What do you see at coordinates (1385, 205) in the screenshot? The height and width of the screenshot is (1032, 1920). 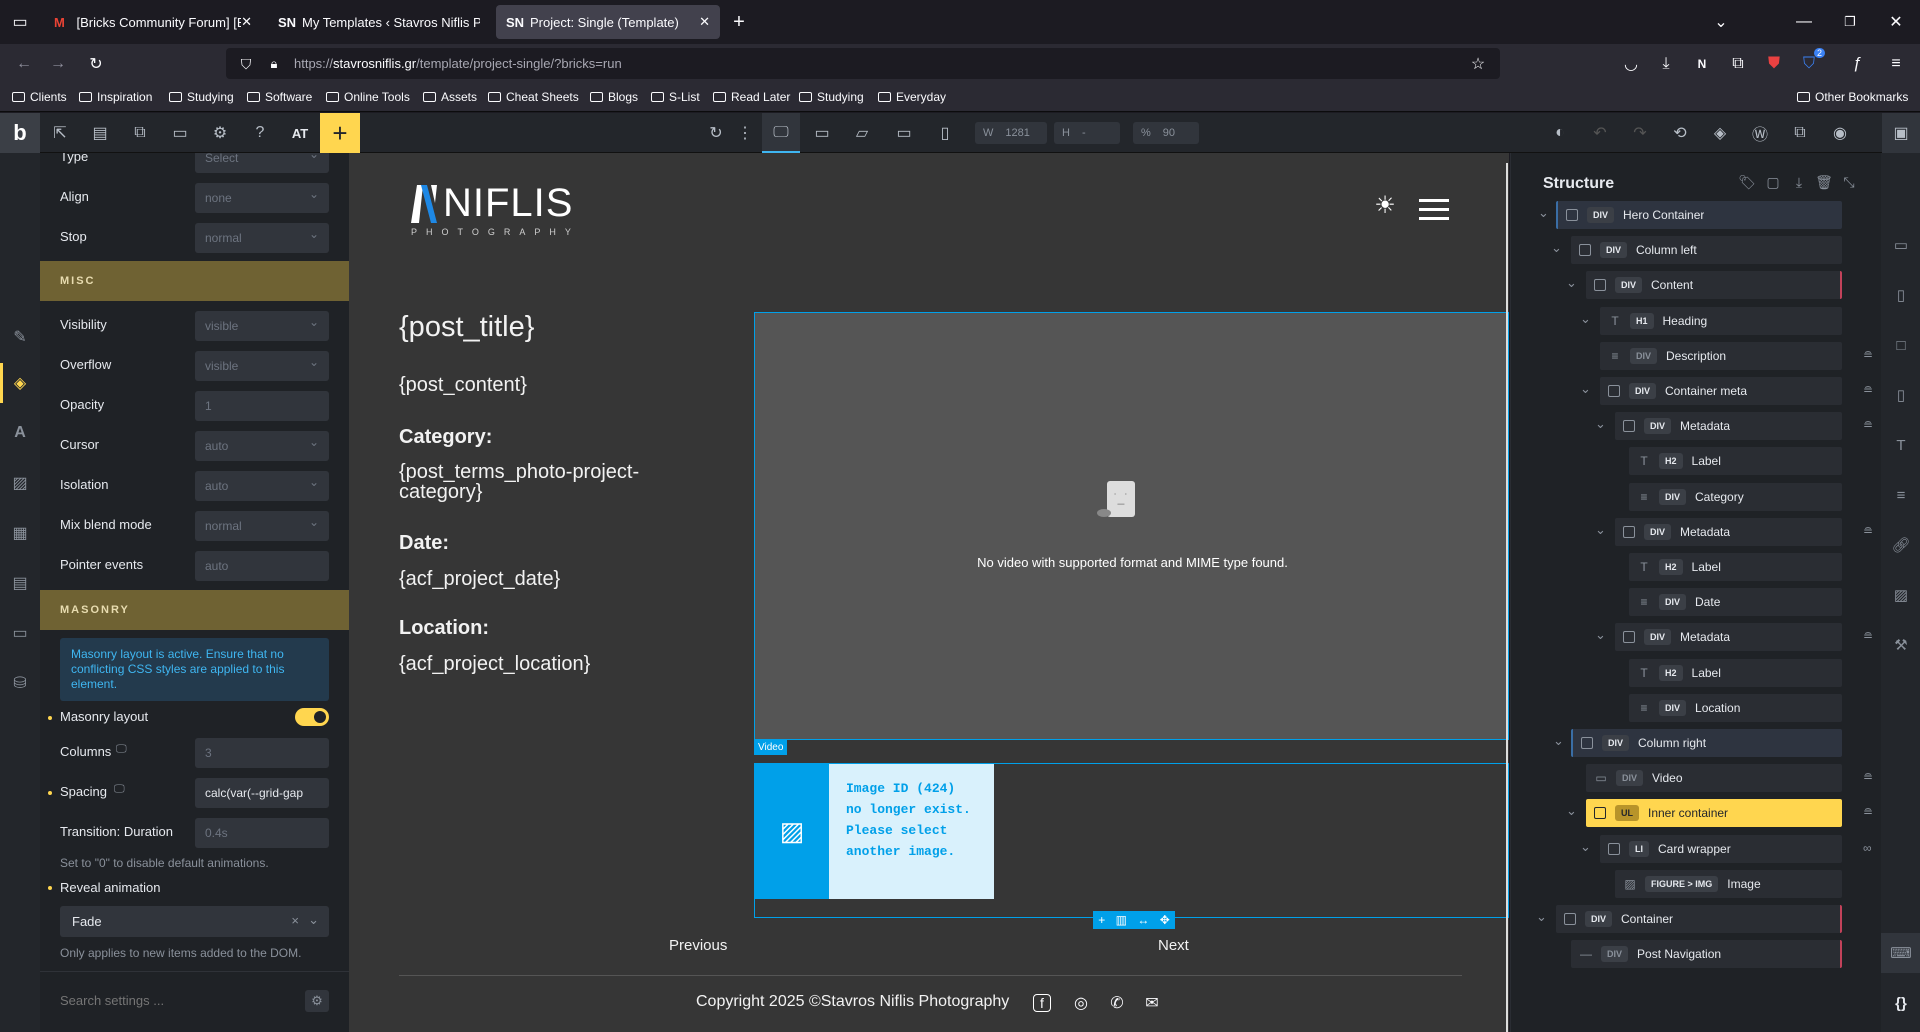 I see `sun-icon: ☀` at bounding box center [1385, 205].